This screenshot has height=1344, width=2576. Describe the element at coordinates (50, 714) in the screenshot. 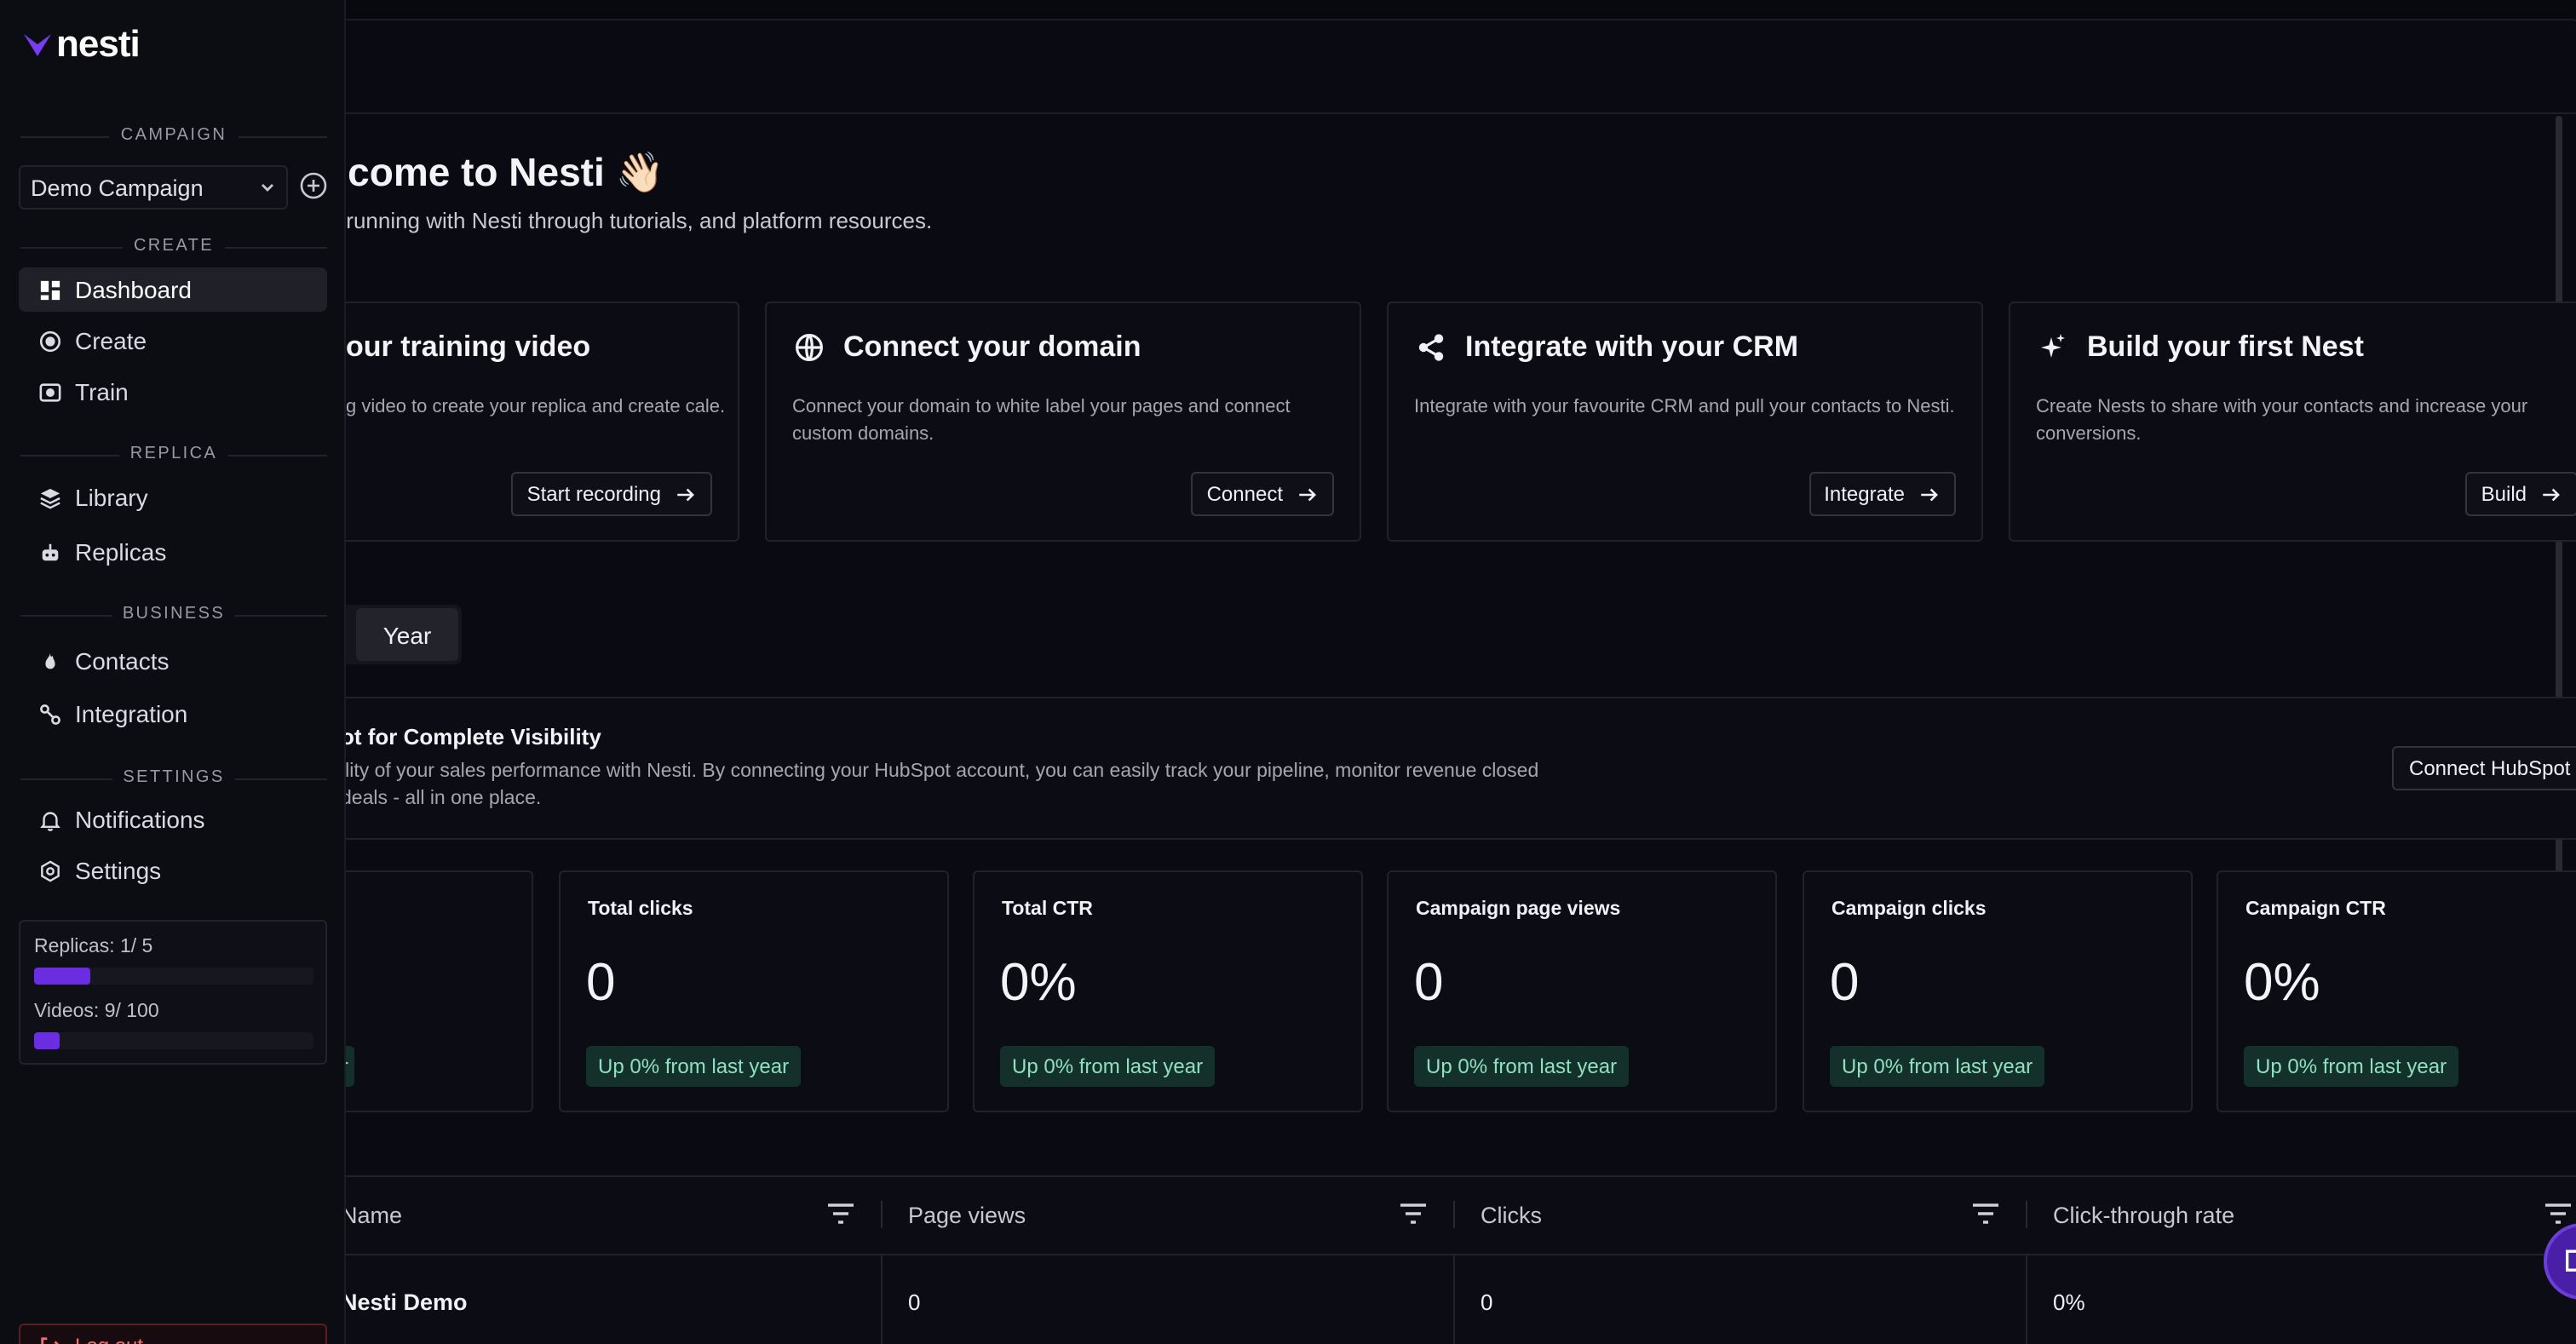

I see `plug-icon` at that location.